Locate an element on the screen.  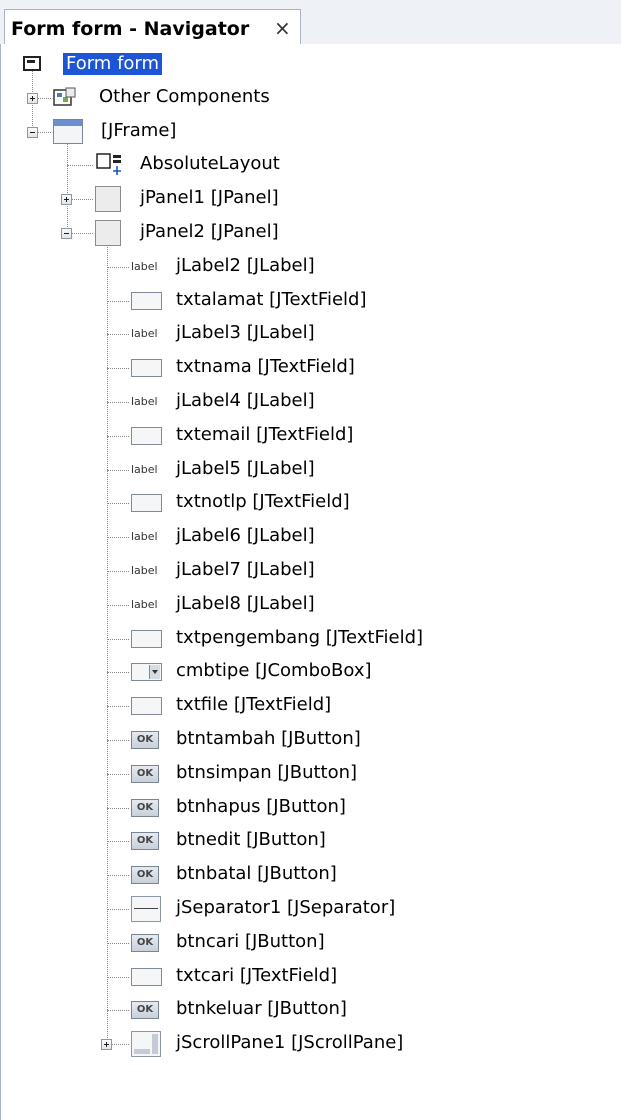
tree-node-btntambah: OK btntambah [JButton] is located at coordinates (311, 740).